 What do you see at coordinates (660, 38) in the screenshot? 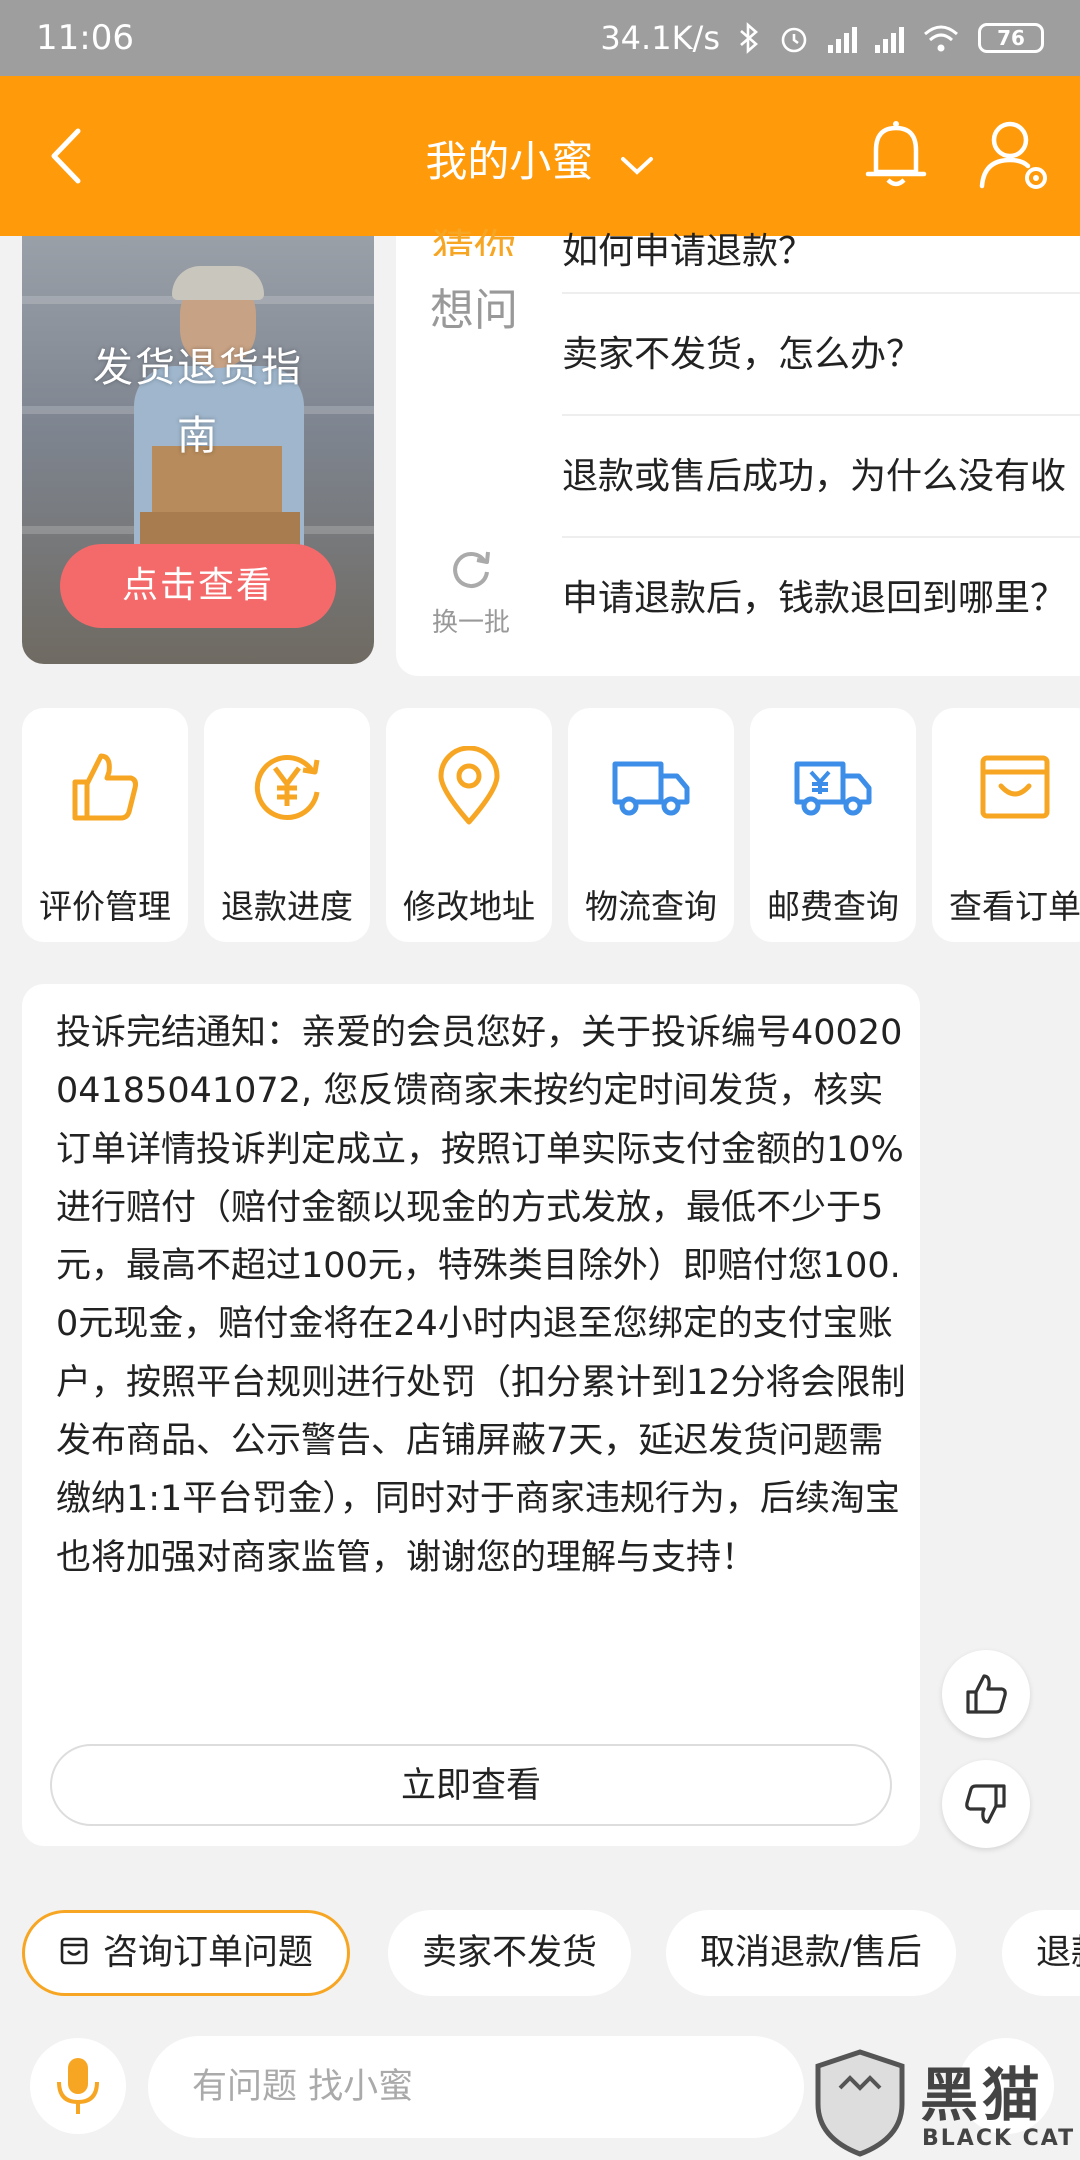
I see `network-speed: 34.1K/s` at bounding box center [660, 38].